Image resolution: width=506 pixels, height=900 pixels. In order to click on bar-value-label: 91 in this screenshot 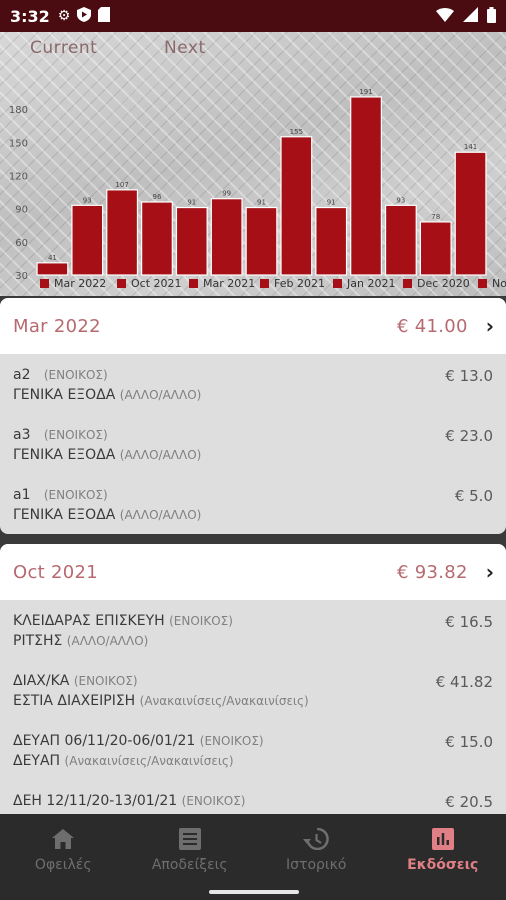, I will do `click(261, 203)`.